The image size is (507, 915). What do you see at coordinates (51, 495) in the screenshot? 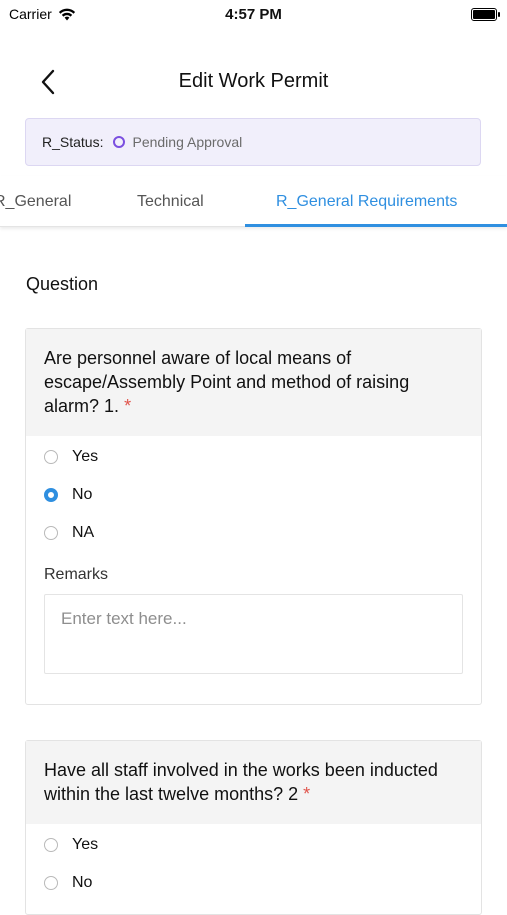
I see `radio-checked-icon` at bounding box center [51, 495].